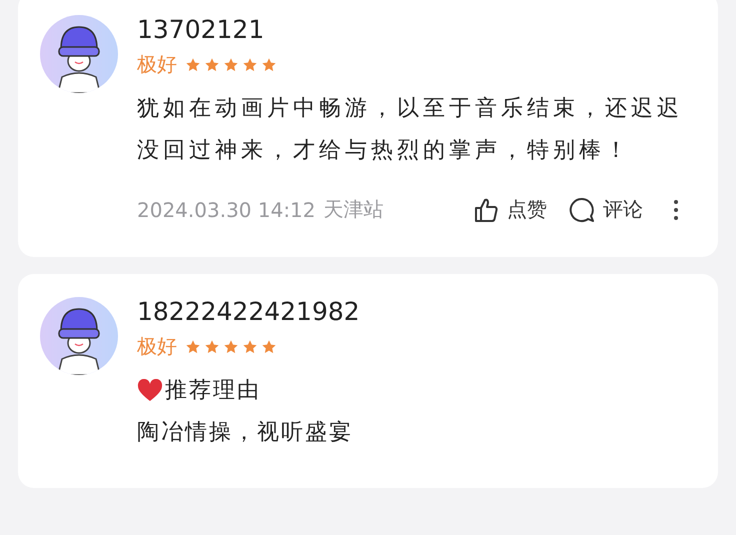 This screenshot has height=535, width=736. I want to click on post-location: 天津站, so click(354, 209).